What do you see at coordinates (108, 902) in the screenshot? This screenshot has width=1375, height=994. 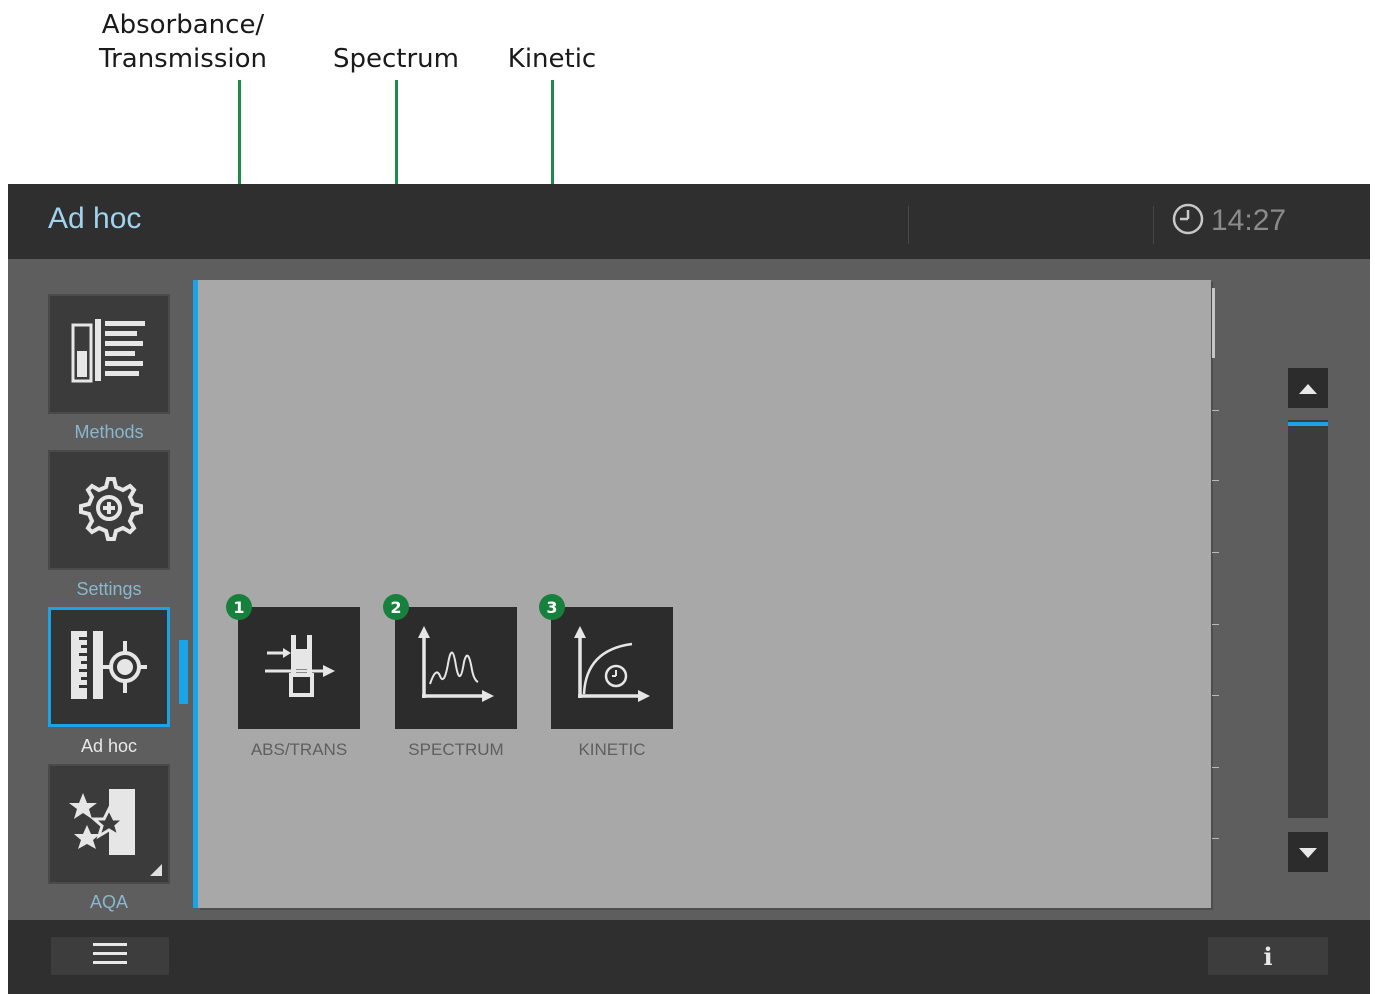 I see `sidebar-label-aqa: AQA` at bounding box center [108, 902].